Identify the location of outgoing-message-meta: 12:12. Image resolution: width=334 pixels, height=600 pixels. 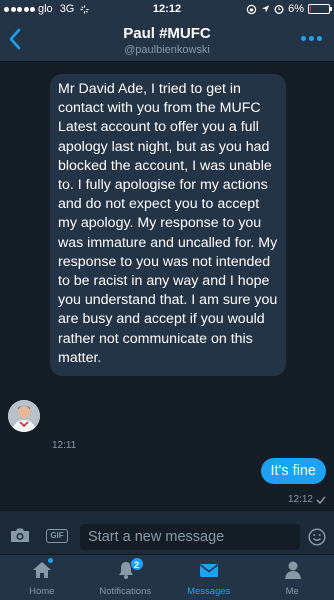
(307, 499).